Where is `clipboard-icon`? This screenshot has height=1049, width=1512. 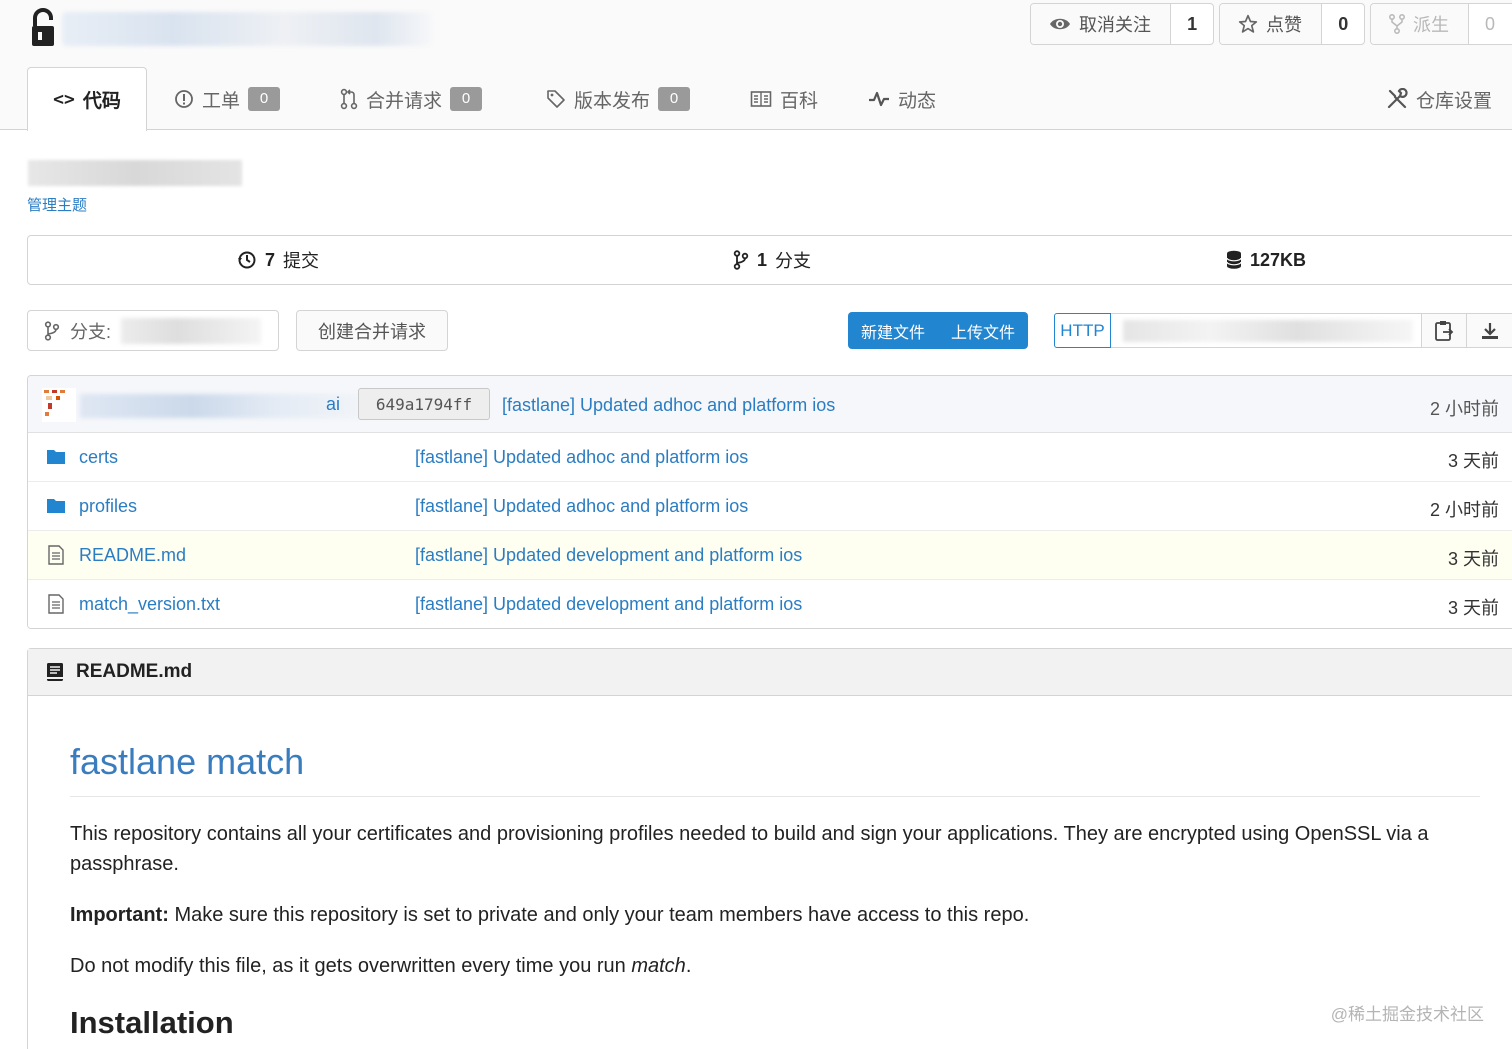 clipboard-icon is located at coordinates (1444, 330).